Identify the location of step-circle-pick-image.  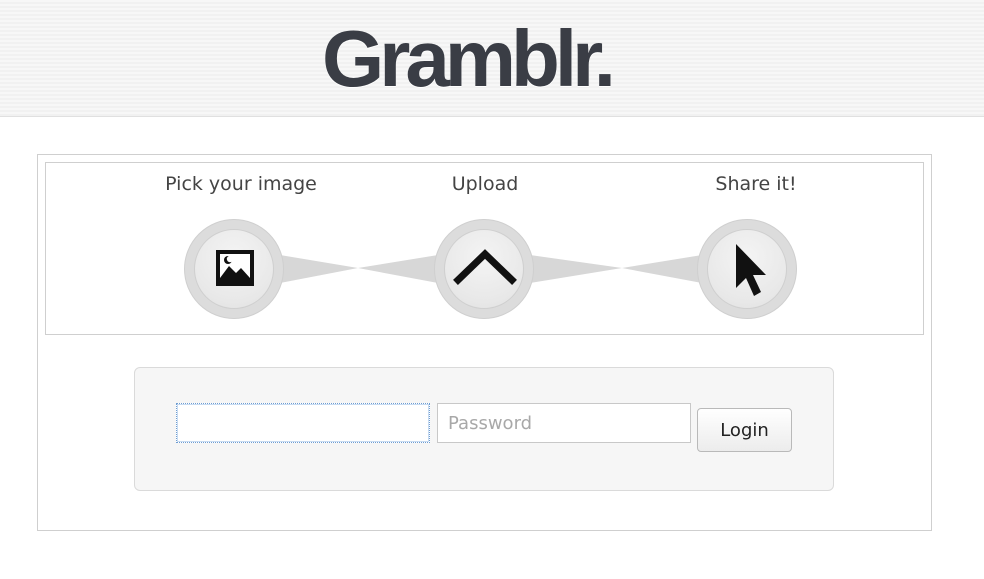
(234, 269).